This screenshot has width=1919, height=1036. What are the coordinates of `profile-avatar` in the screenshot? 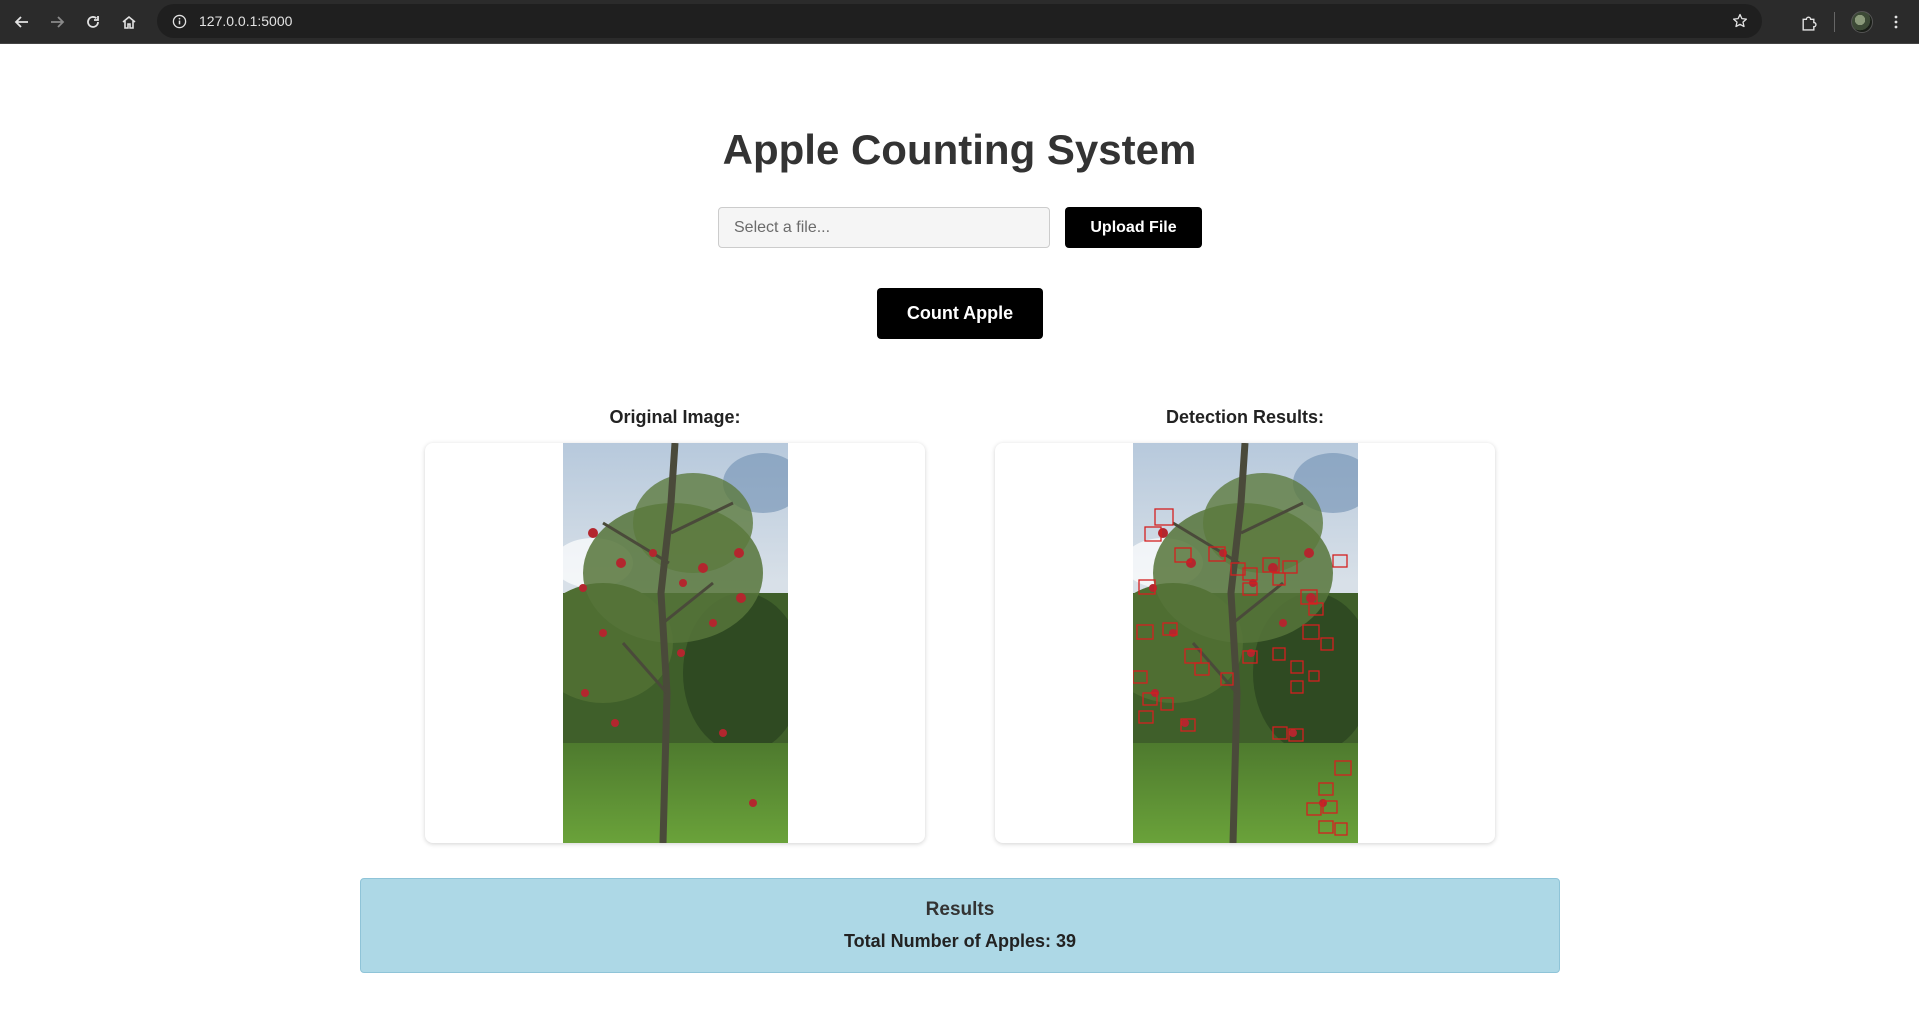 It's located at (1862, 22).